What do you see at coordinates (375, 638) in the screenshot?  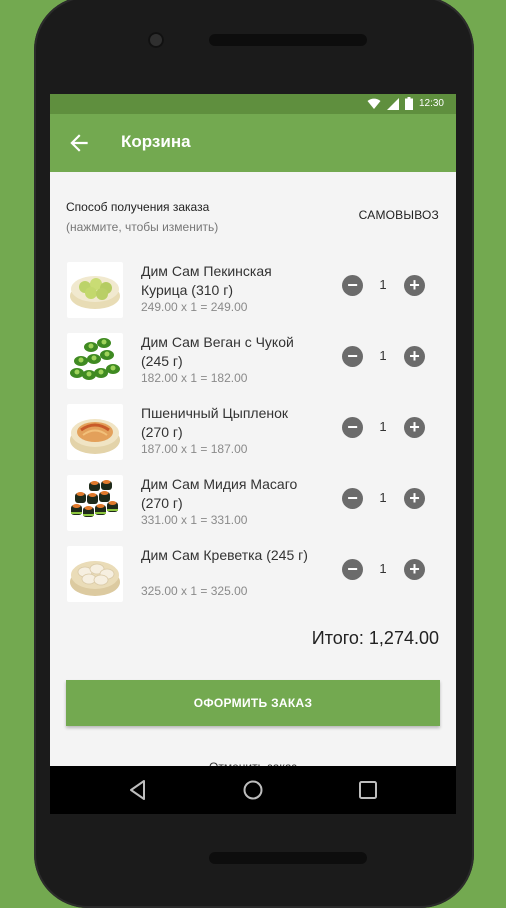 I see `order-total: Итого: 1,274.00` at bounding box center [375, 638].